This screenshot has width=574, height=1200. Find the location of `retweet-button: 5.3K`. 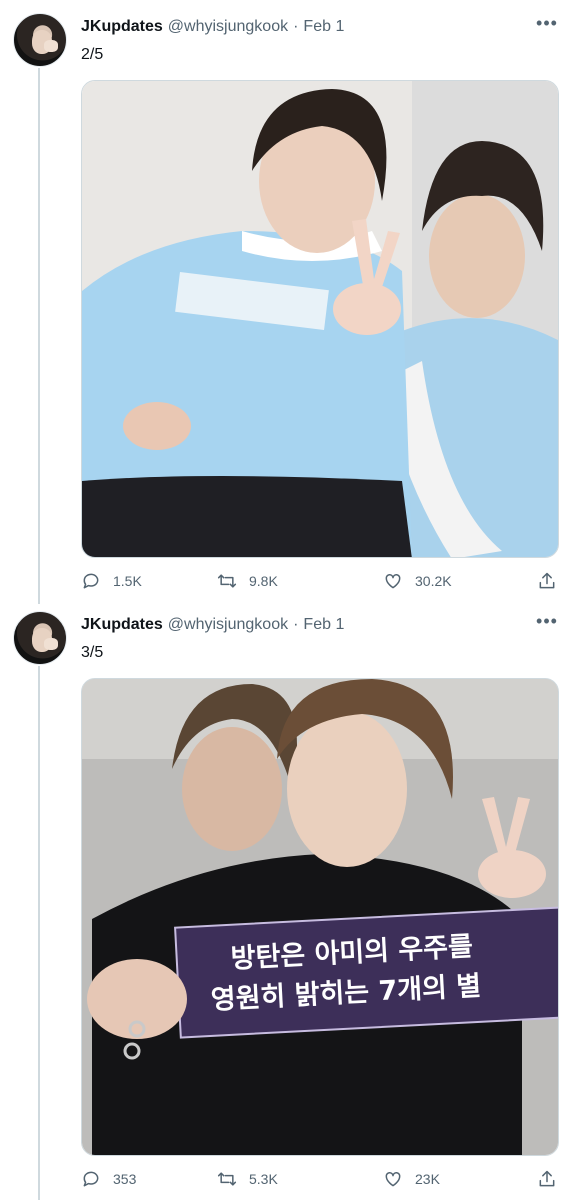

retweet-button: 5.3K is located at coordinates (247, 1179).